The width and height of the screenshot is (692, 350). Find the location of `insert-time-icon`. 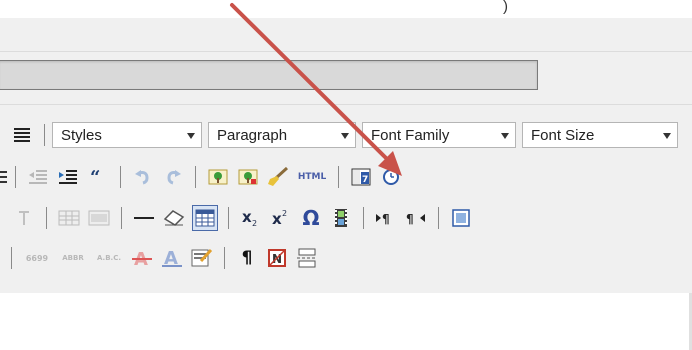

insert-time-icon is located at coordinates (391, 177).